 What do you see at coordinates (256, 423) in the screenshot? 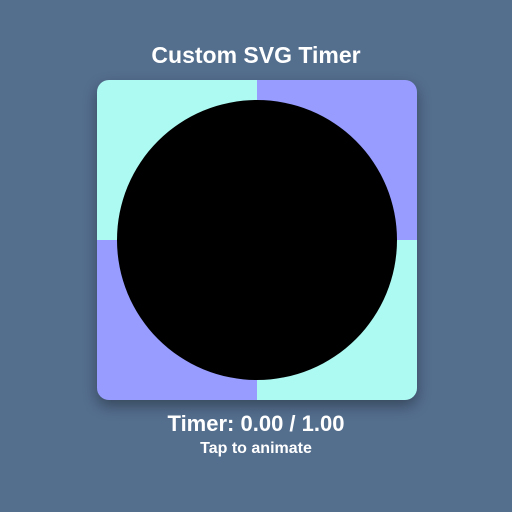
I see `timer-readout: Timer: 0.00 / 1.00` at bounding box center [256, 423].